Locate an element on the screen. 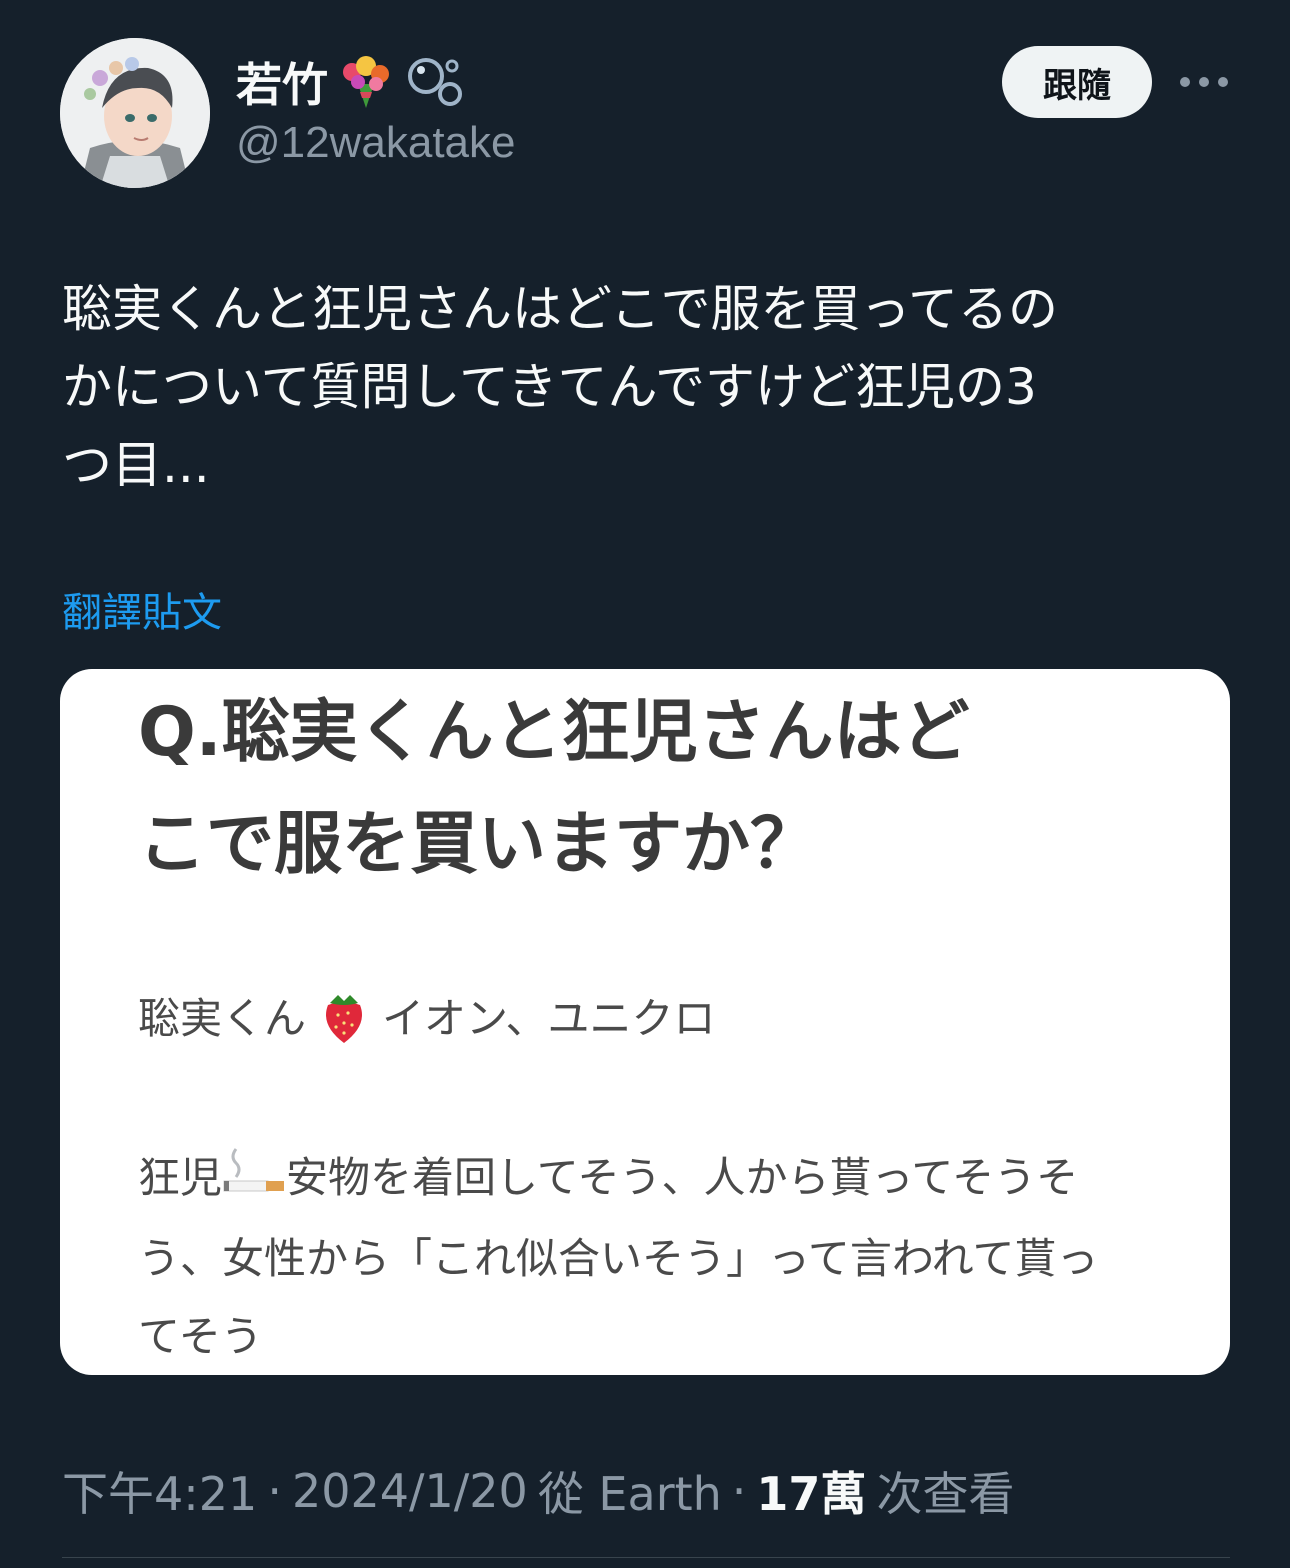 This screenshot has width=1290, height=1568. display-name: 若竹 is located at coordinates (350, 82).